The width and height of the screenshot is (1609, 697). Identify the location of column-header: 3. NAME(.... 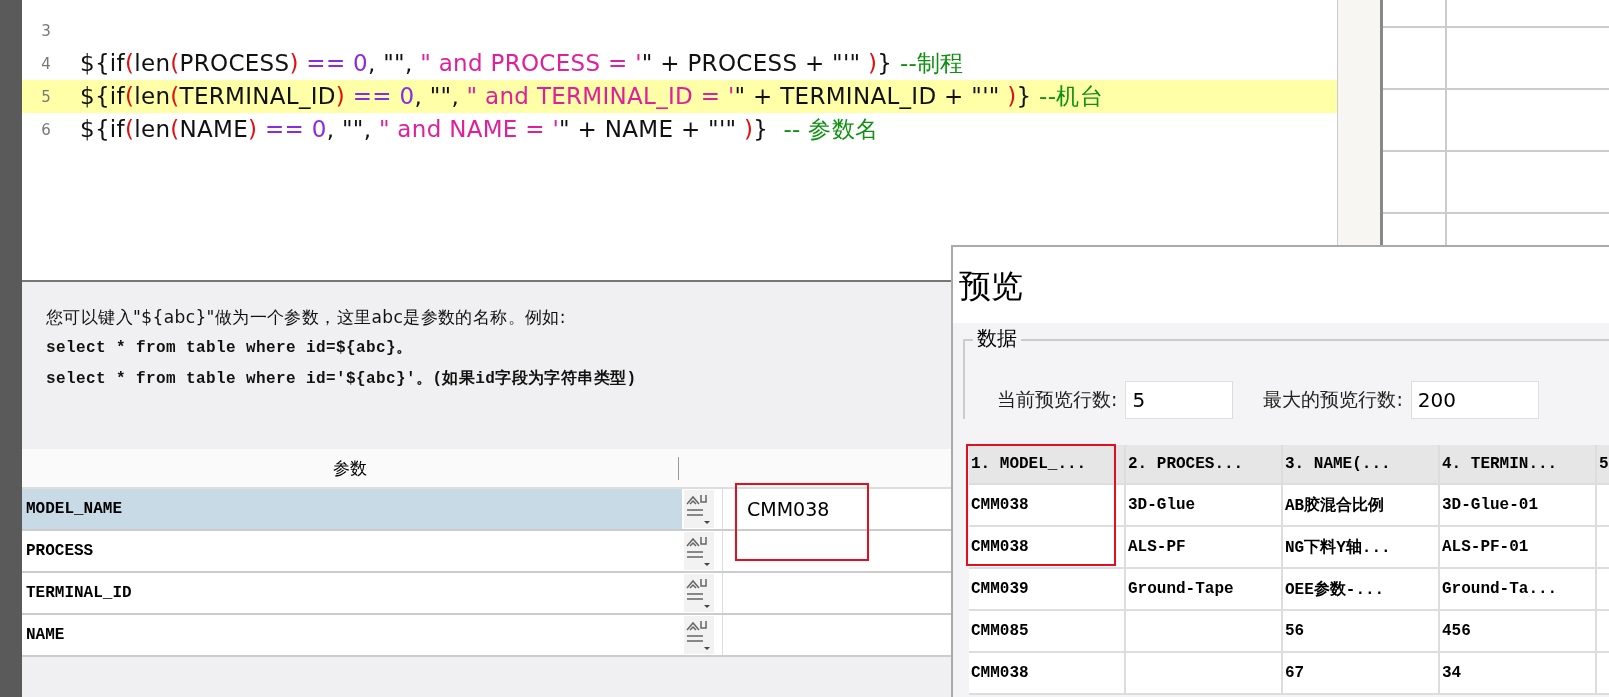
(1361, 464).